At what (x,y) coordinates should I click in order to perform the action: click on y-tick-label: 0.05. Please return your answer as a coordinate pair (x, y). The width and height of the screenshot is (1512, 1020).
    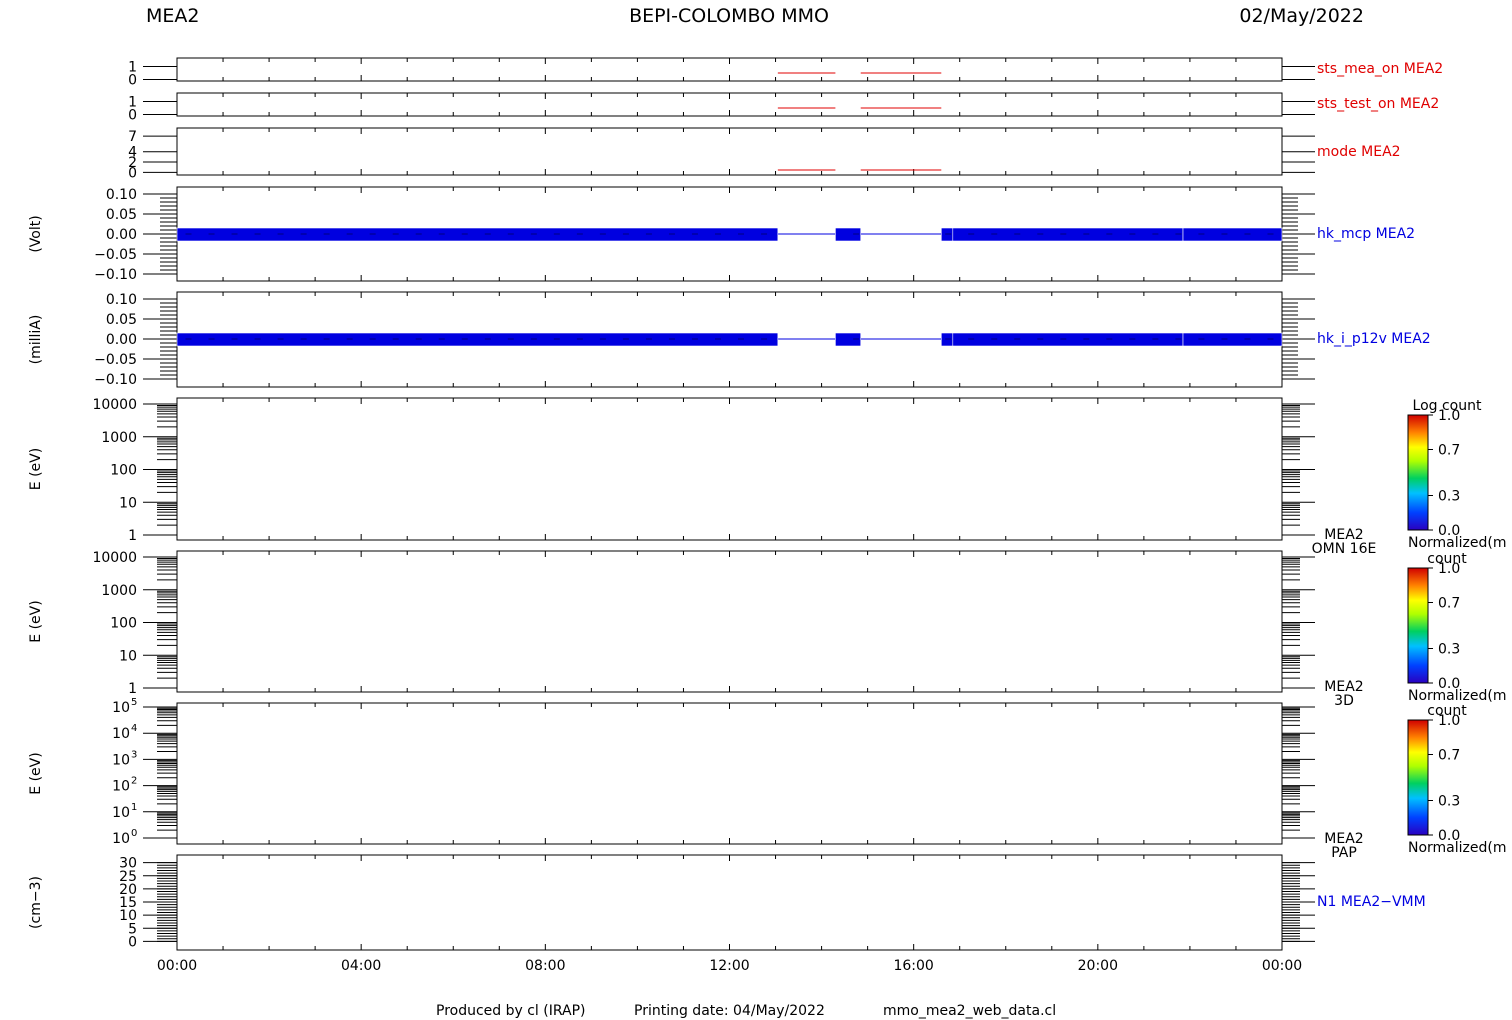
    Looking at the image, I should click on (121, 215).